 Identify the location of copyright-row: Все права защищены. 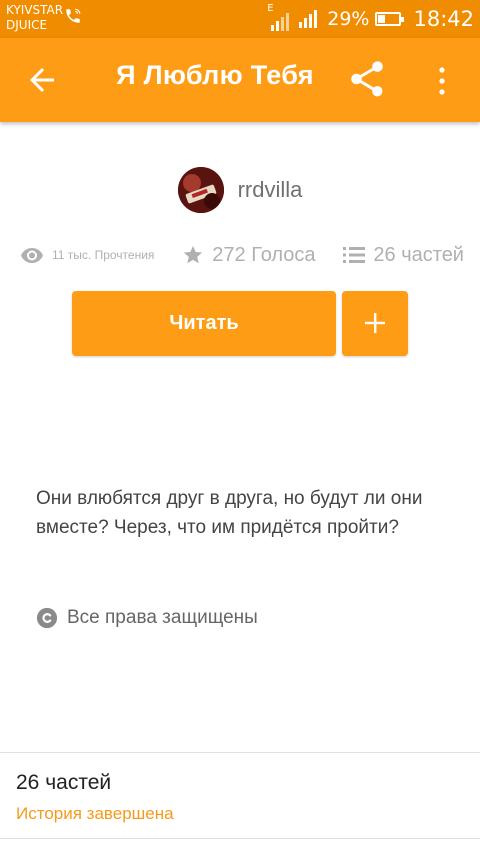
(147, 618).